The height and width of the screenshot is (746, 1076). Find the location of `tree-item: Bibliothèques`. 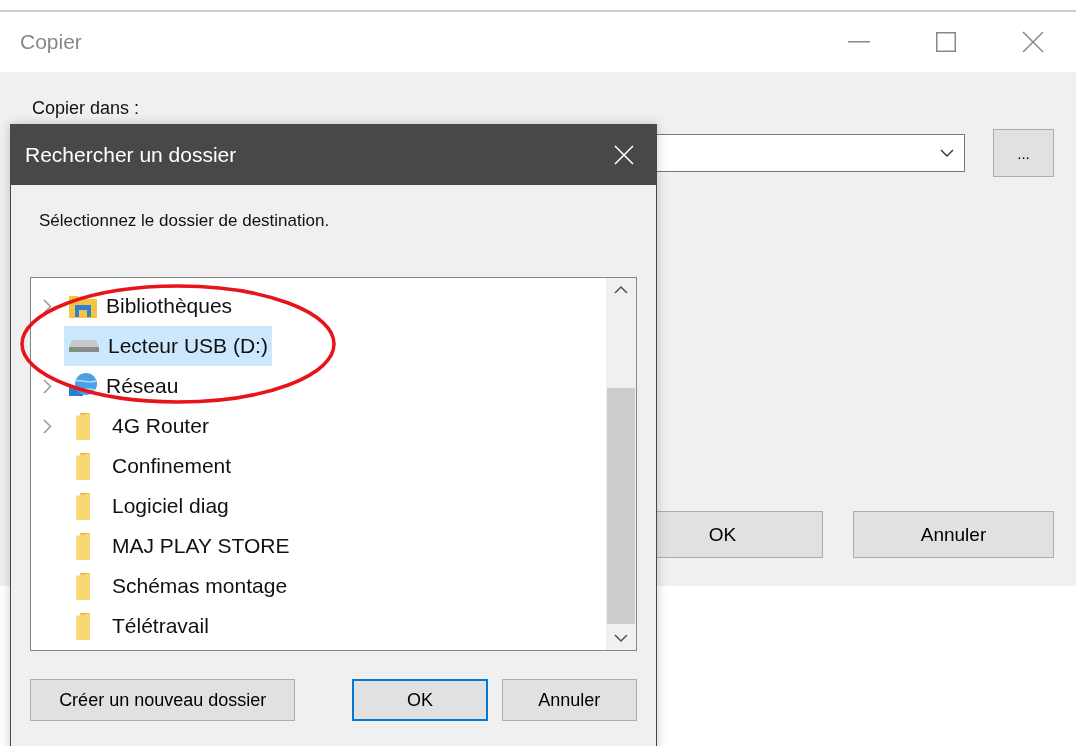

tree-item: Bibliothèques is located at coordinates (150, 306).